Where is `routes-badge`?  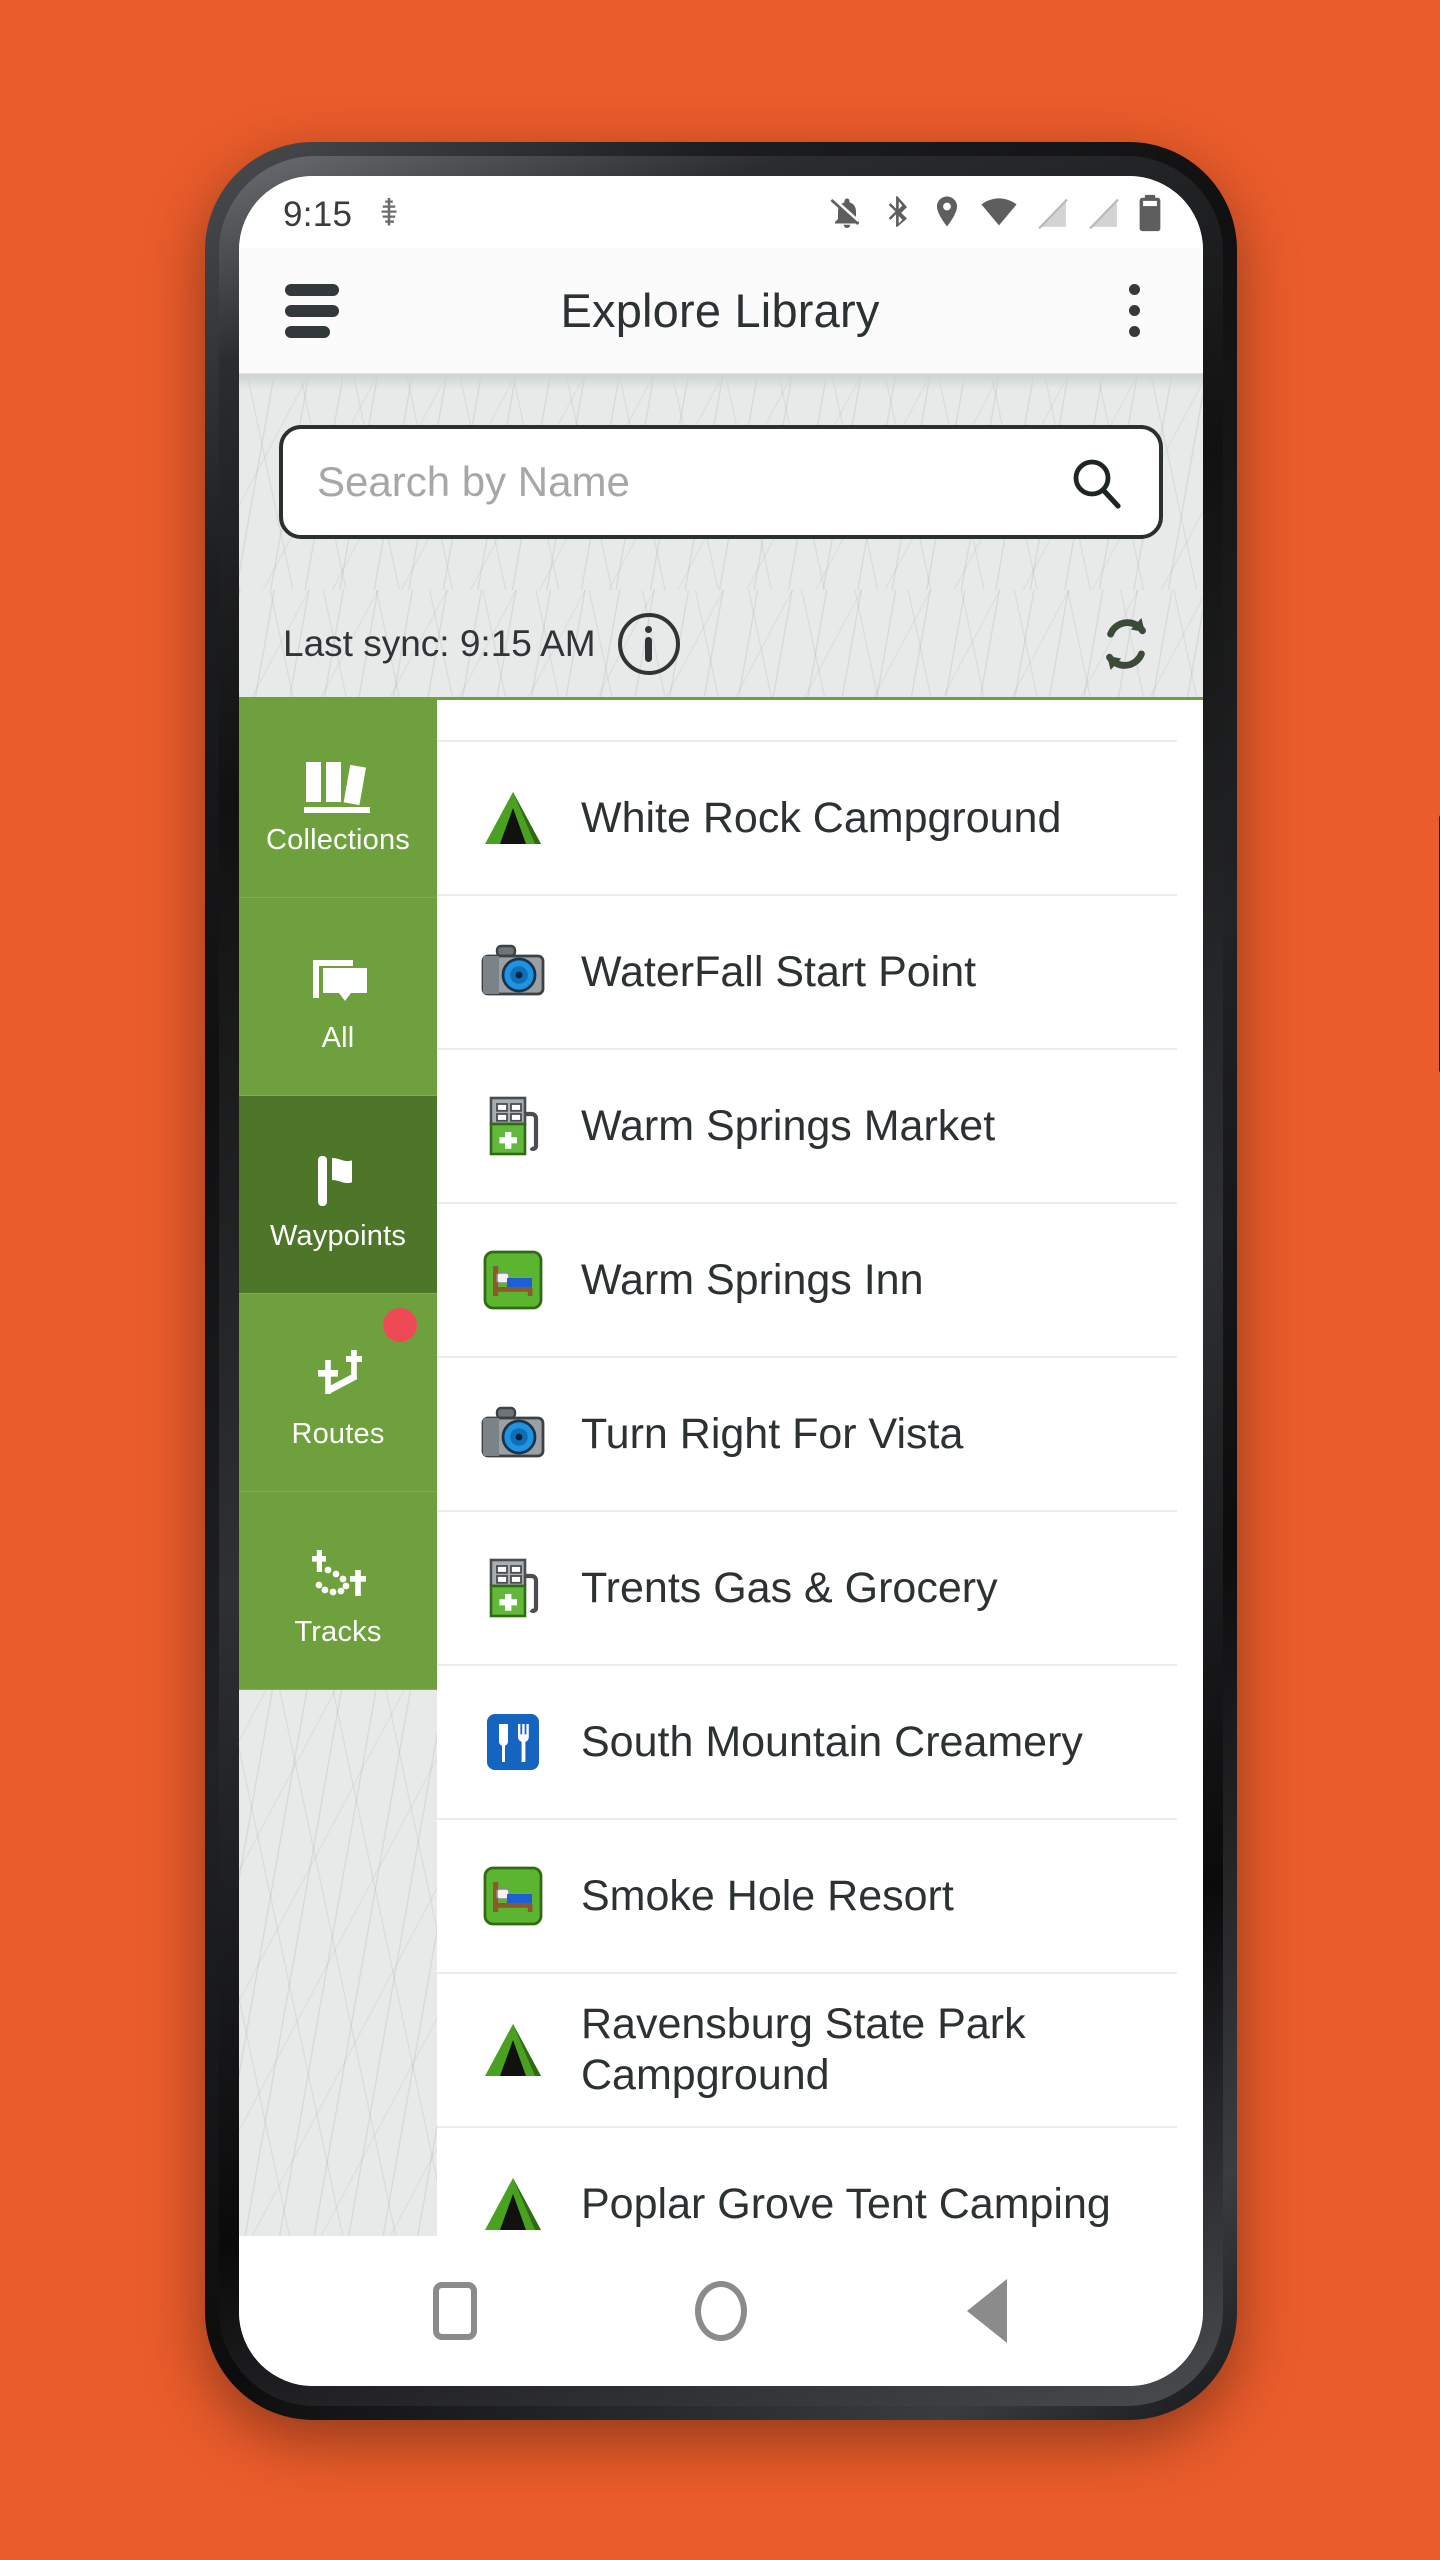
routes-badge is located at coordinates (400, 1325).